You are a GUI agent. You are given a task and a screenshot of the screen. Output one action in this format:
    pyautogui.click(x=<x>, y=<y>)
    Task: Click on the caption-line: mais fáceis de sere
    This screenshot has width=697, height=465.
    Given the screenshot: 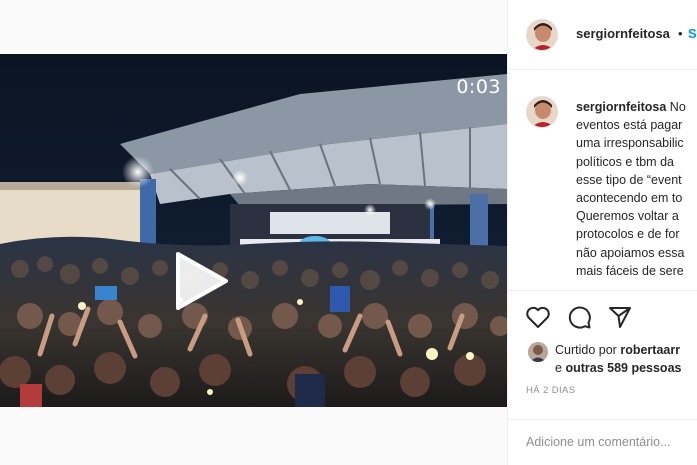 What is the action you would take?
    pyautogui.click(x=630, y=270)
    